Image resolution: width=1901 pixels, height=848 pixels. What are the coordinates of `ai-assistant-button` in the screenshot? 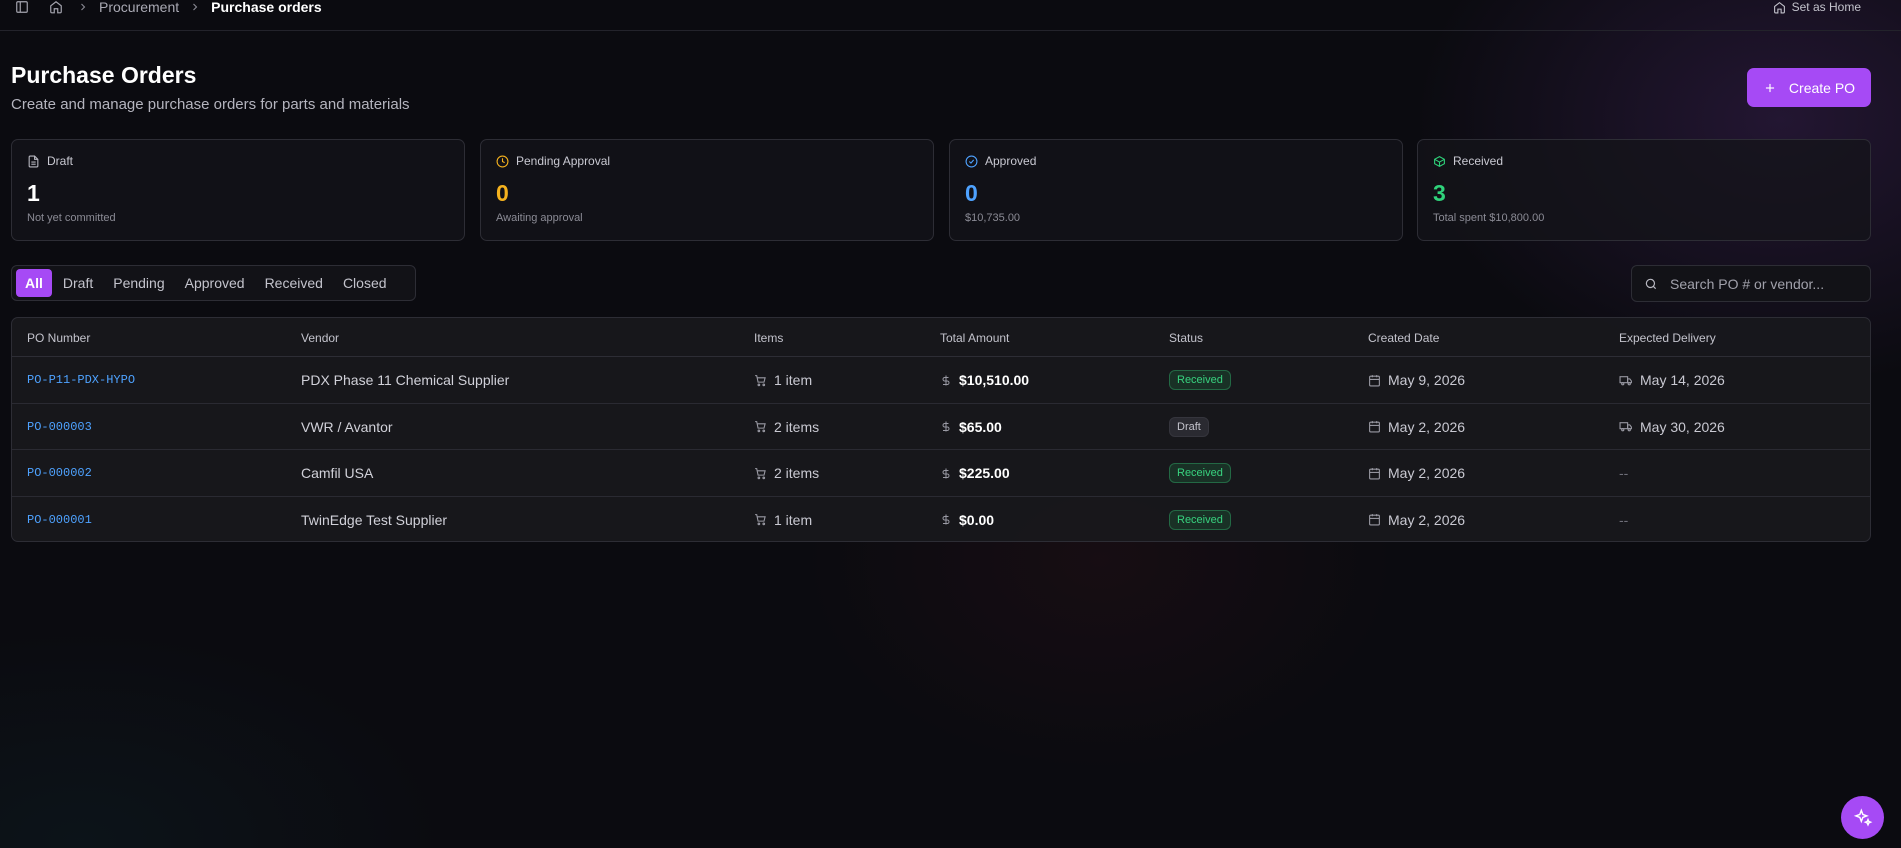 It's located at (1862, 817).